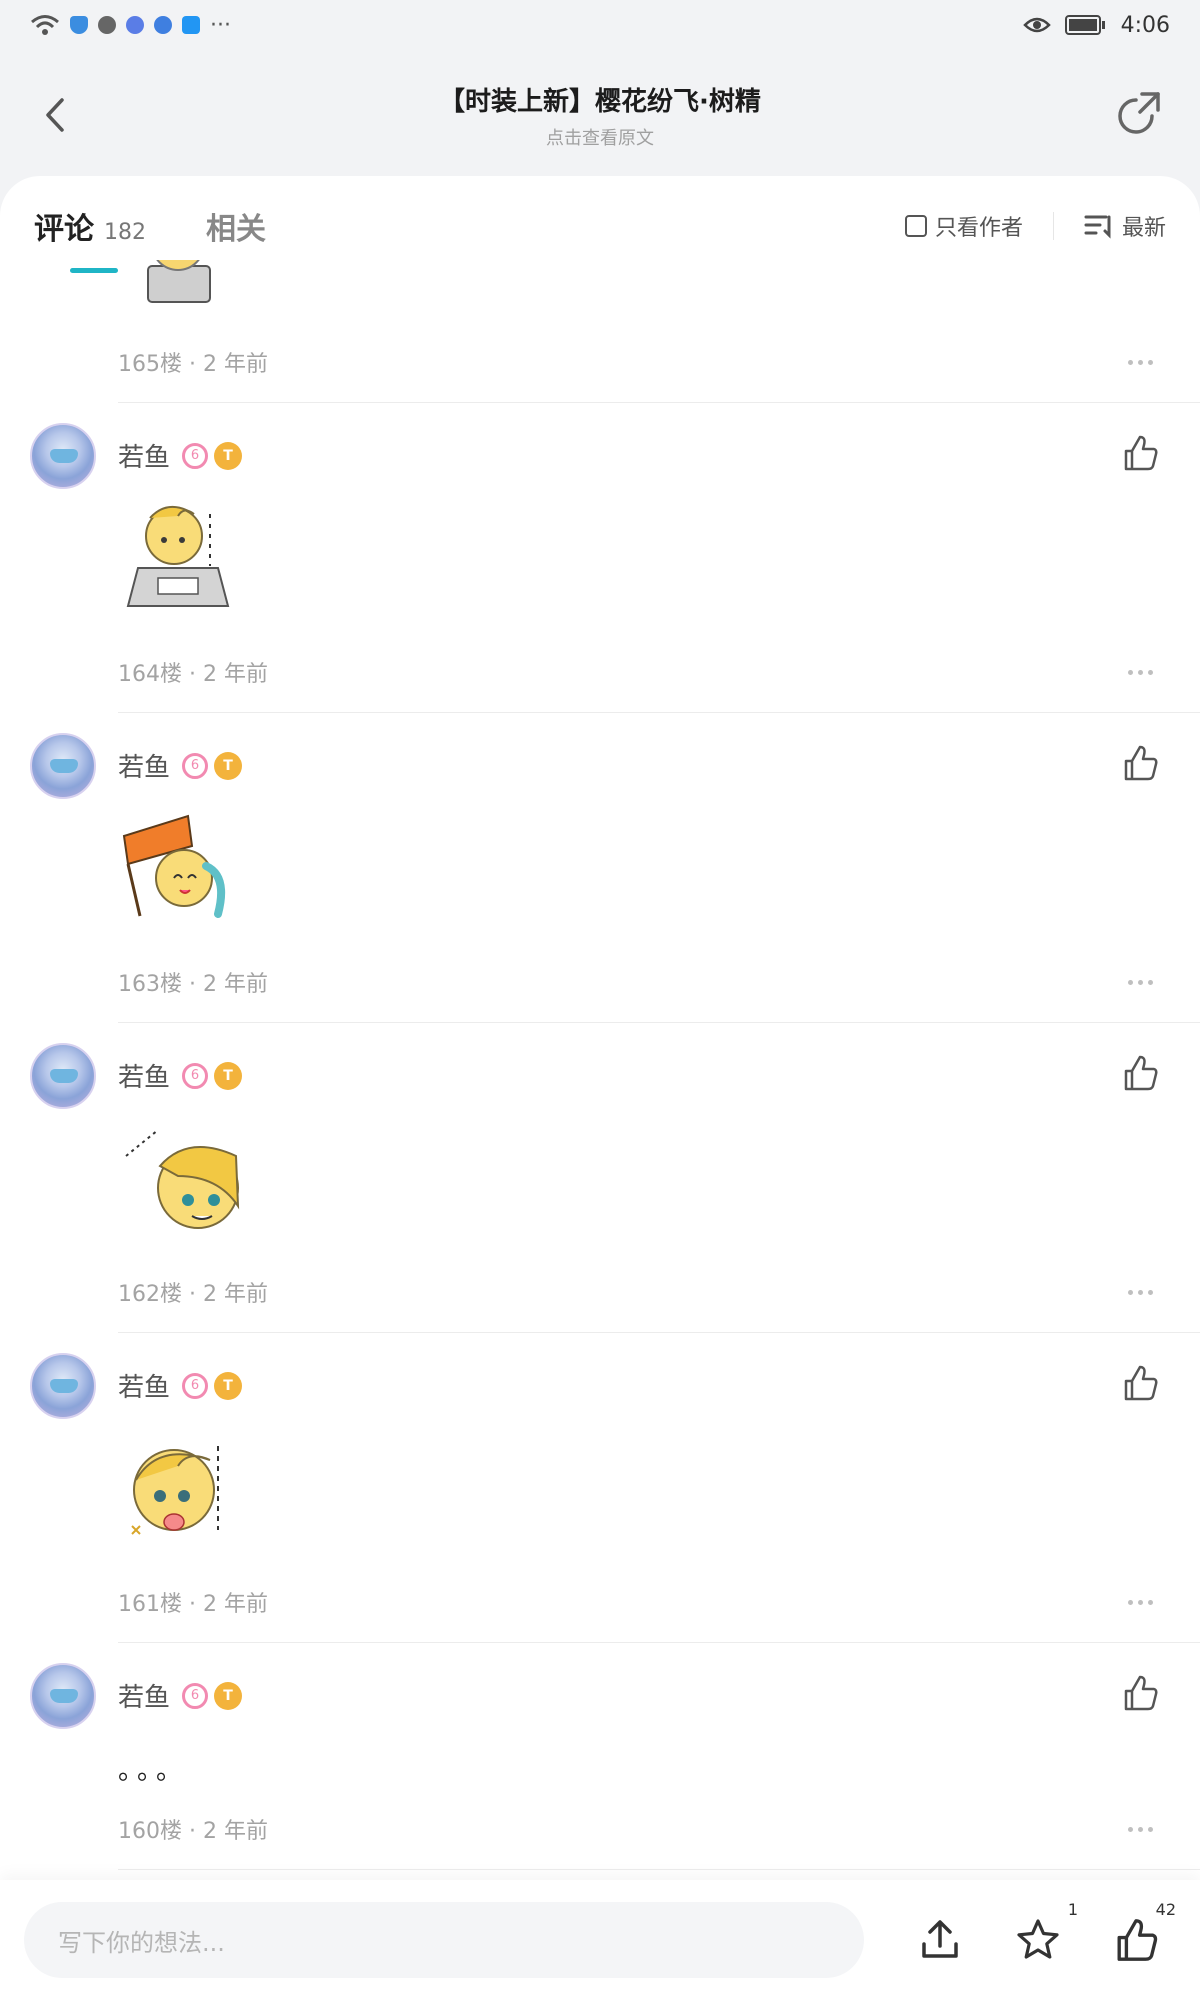  I want to click on star-icon, so click(1038, 1939).